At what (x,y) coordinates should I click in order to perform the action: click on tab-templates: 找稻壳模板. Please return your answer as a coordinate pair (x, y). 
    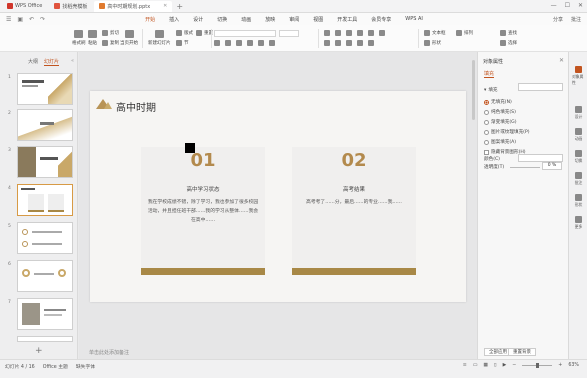
    Looking at the image, I should click on (70, 6).